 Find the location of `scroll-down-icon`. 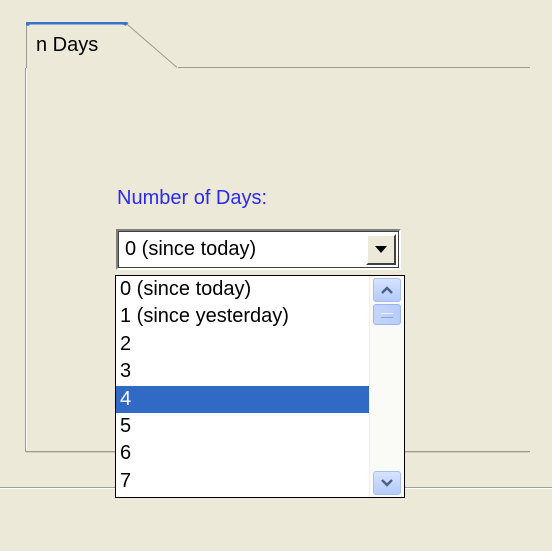

scroll-down-icon is located at coordinates (387, 483).